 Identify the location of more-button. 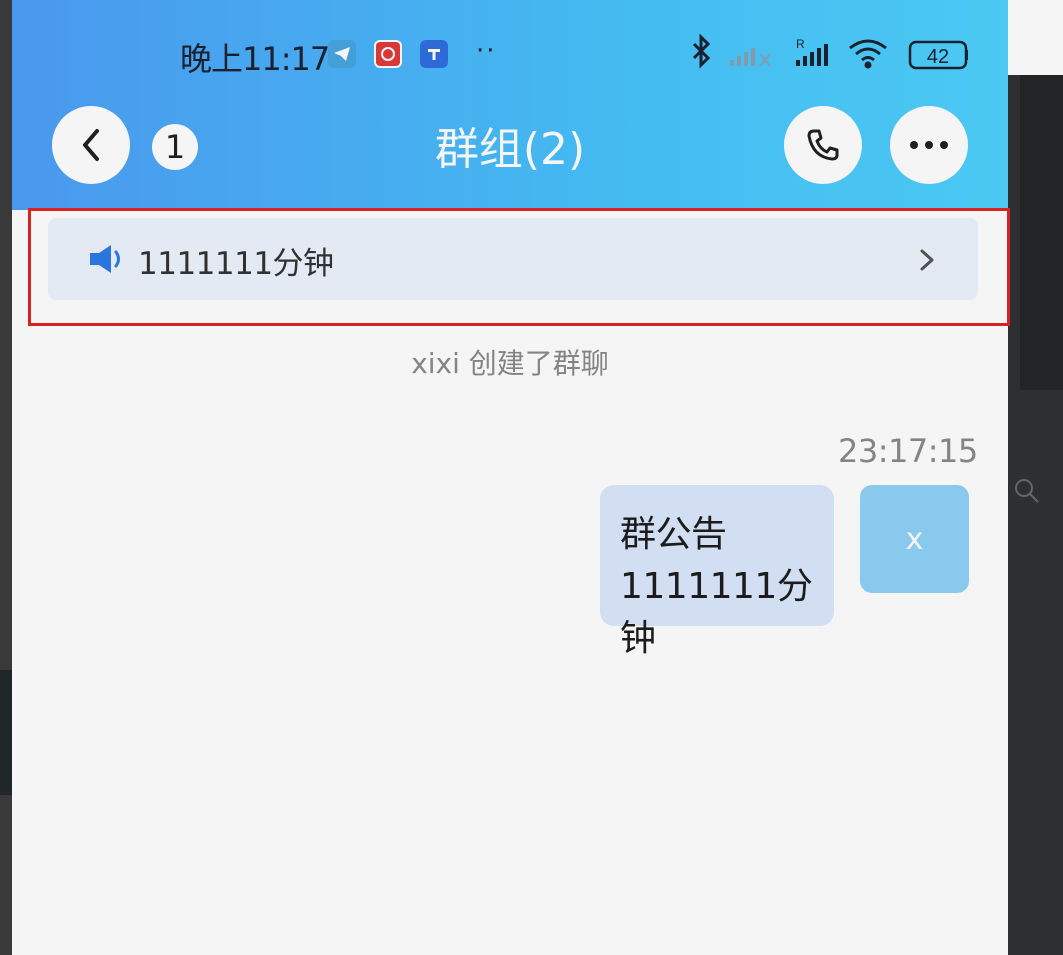
(929, 145).